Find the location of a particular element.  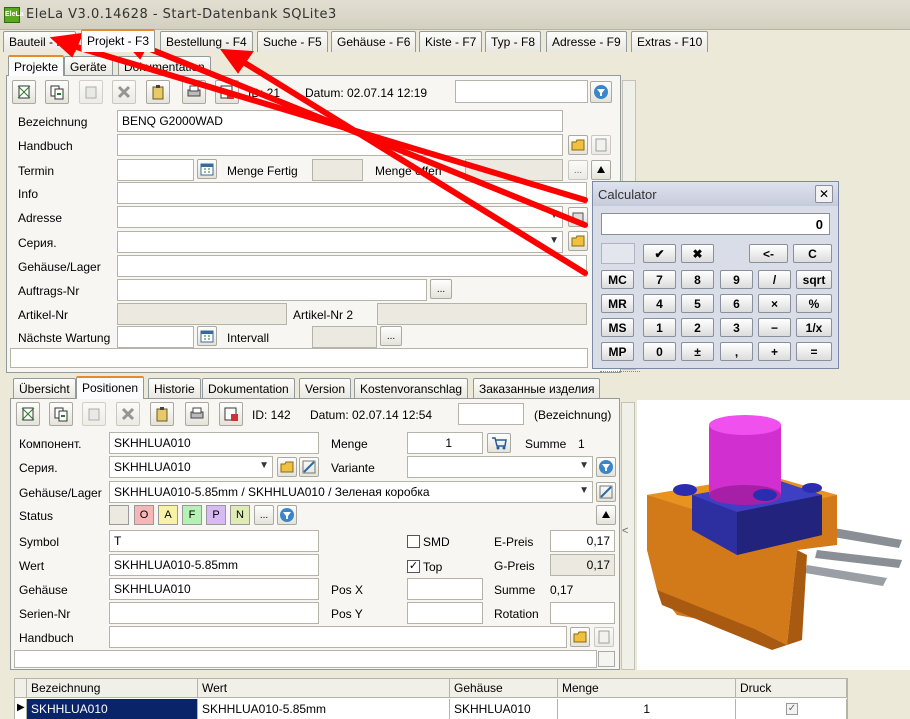

calc-mc-button: MC is located at coordinates (617, 279).